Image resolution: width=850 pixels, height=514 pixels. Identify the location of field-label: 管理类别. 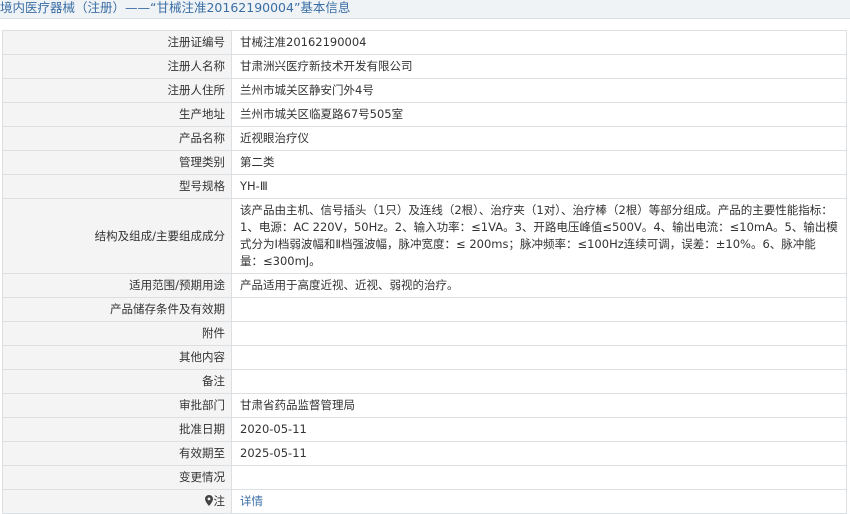
(117, 162).